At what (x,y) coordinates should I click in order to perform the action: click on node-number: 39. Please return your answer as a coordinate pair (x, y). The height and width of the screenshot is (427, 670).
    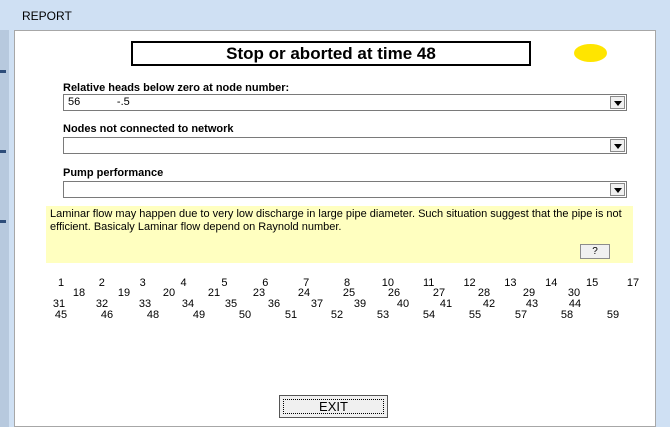
    Looking at the image, I should click on (360, 304).